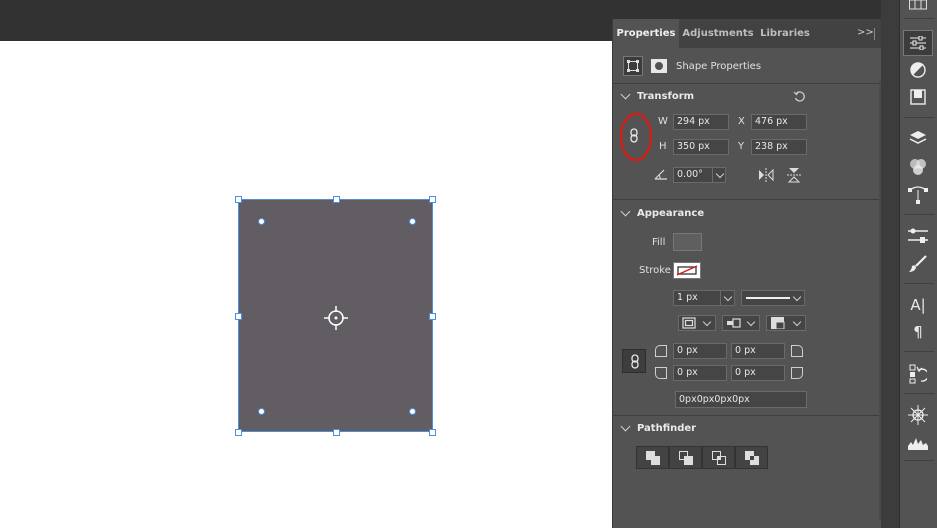  I want to click on panel-tab-bar: Properties Adjustments Libraries >>, so click(752, 33).